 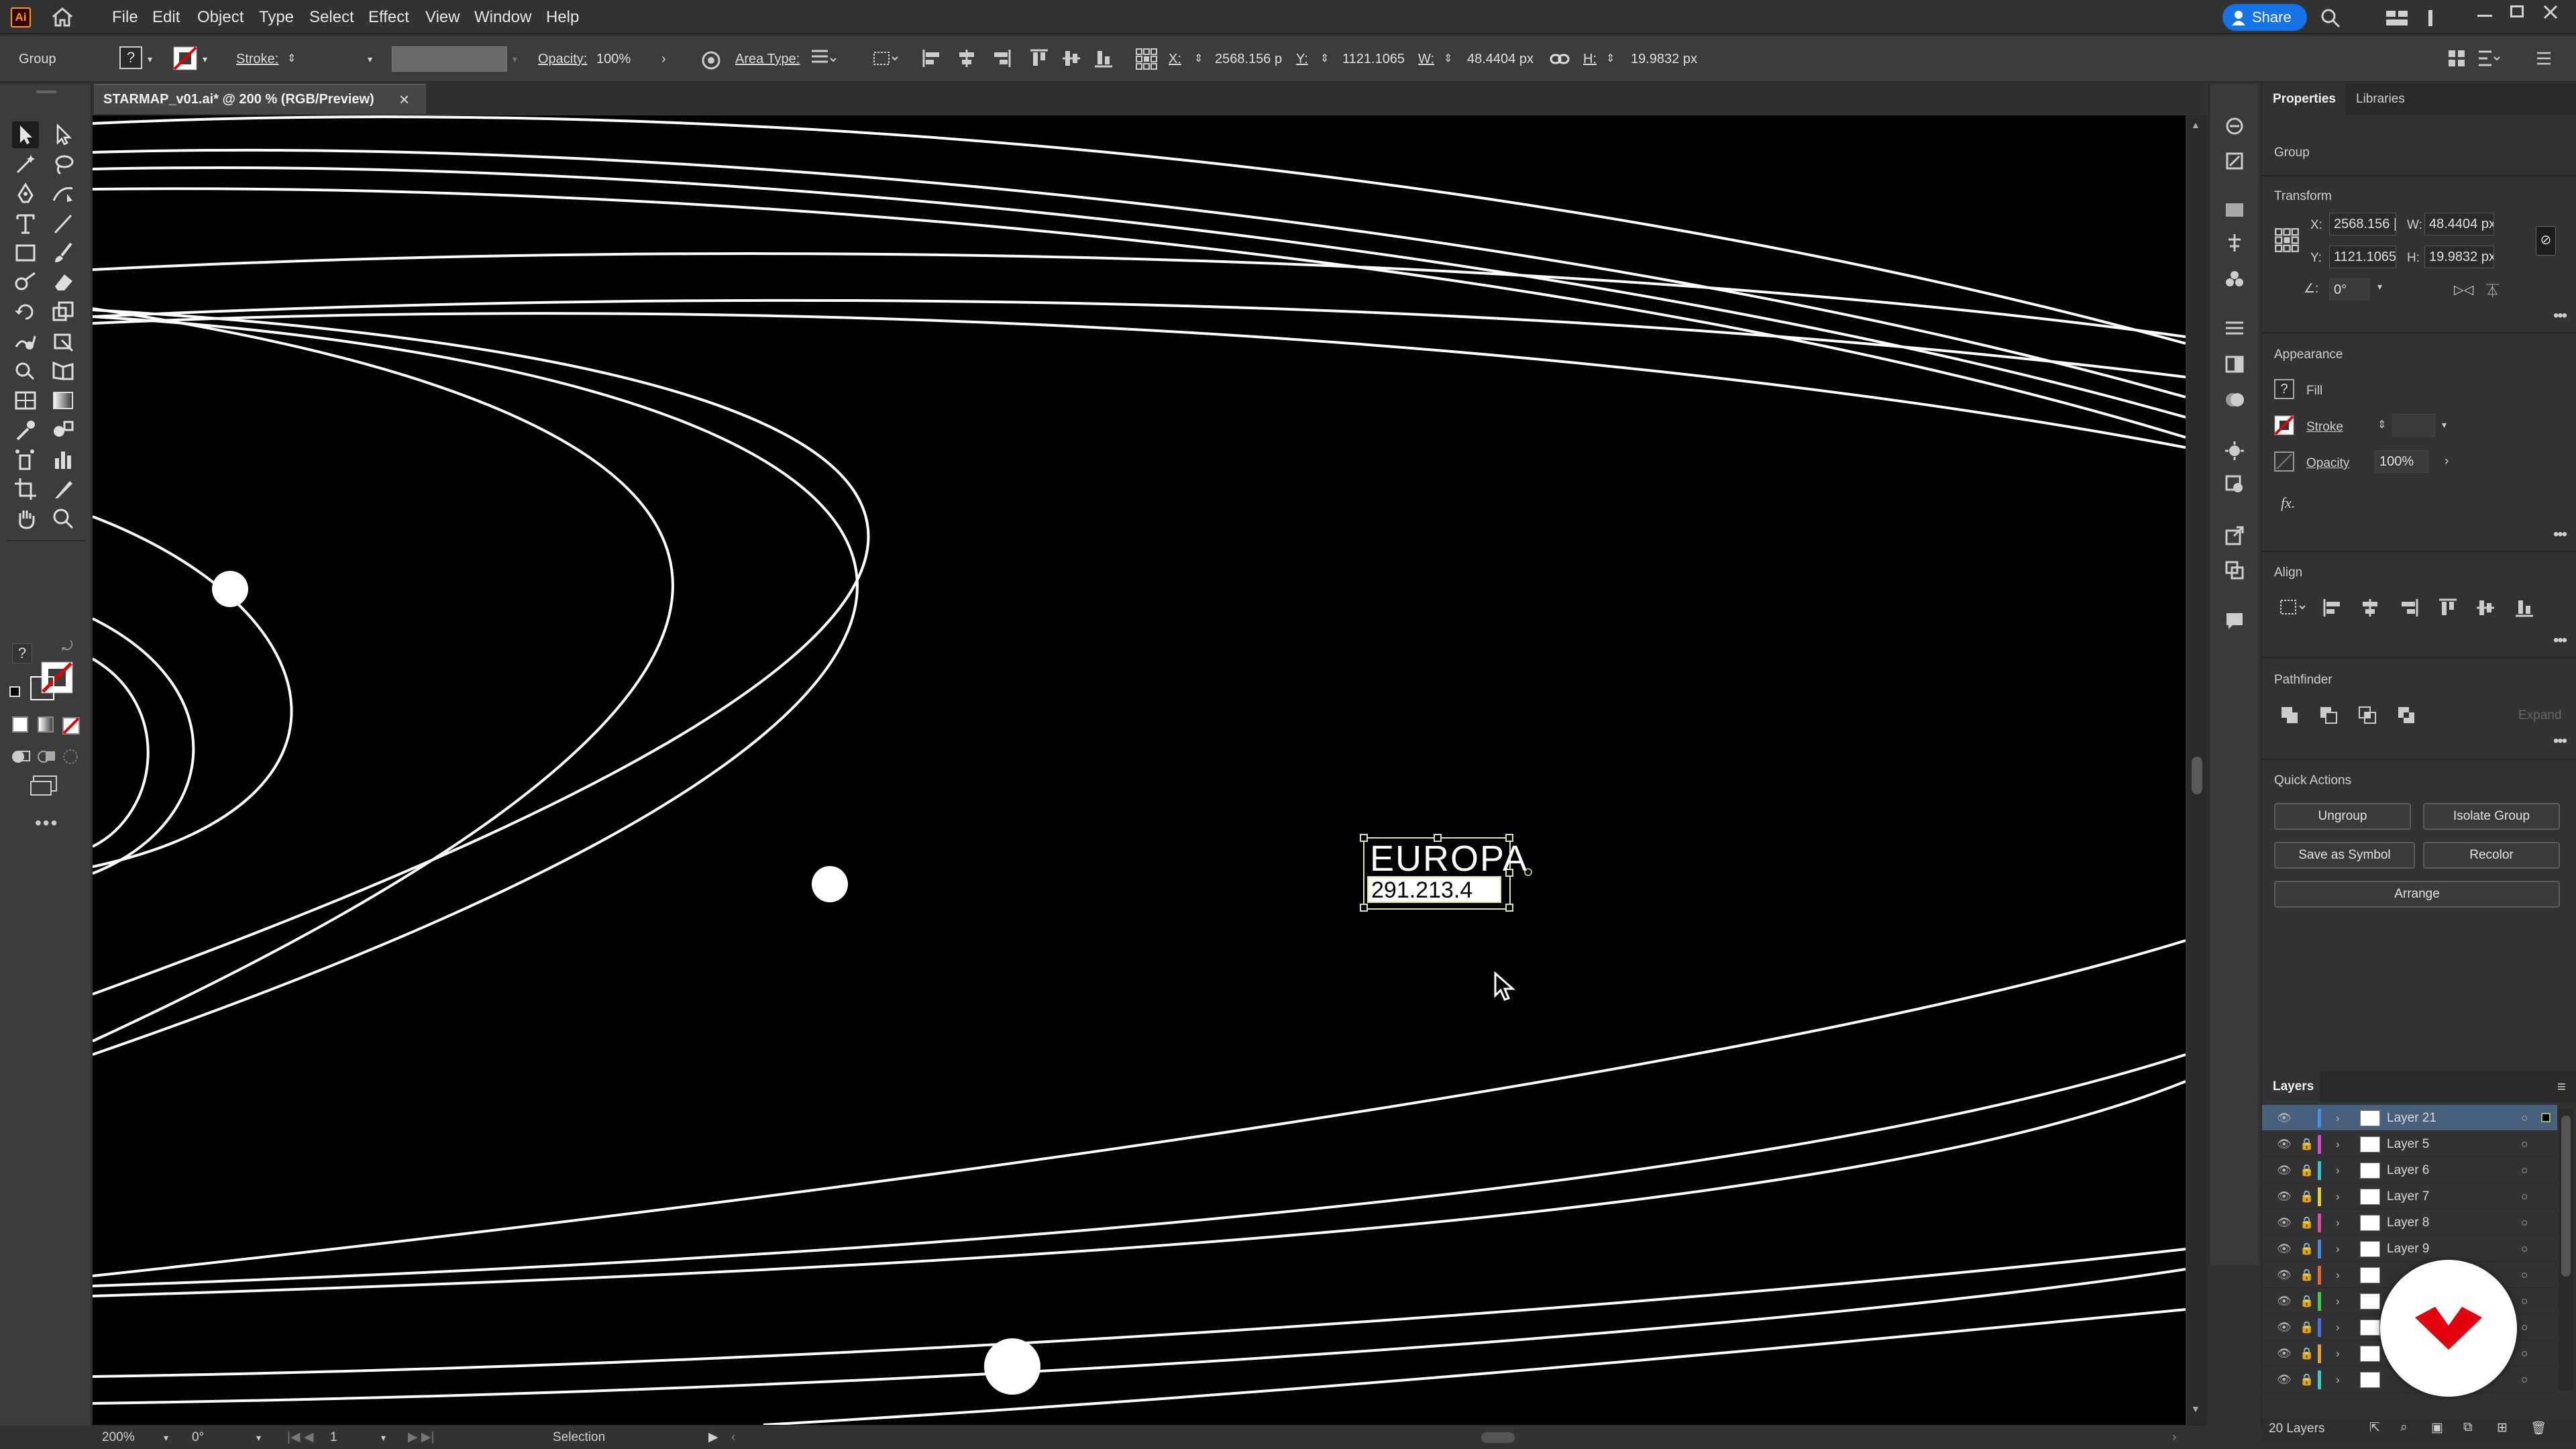 I want to click on recolor-button: Recolor, so click(x=2491, y=855).